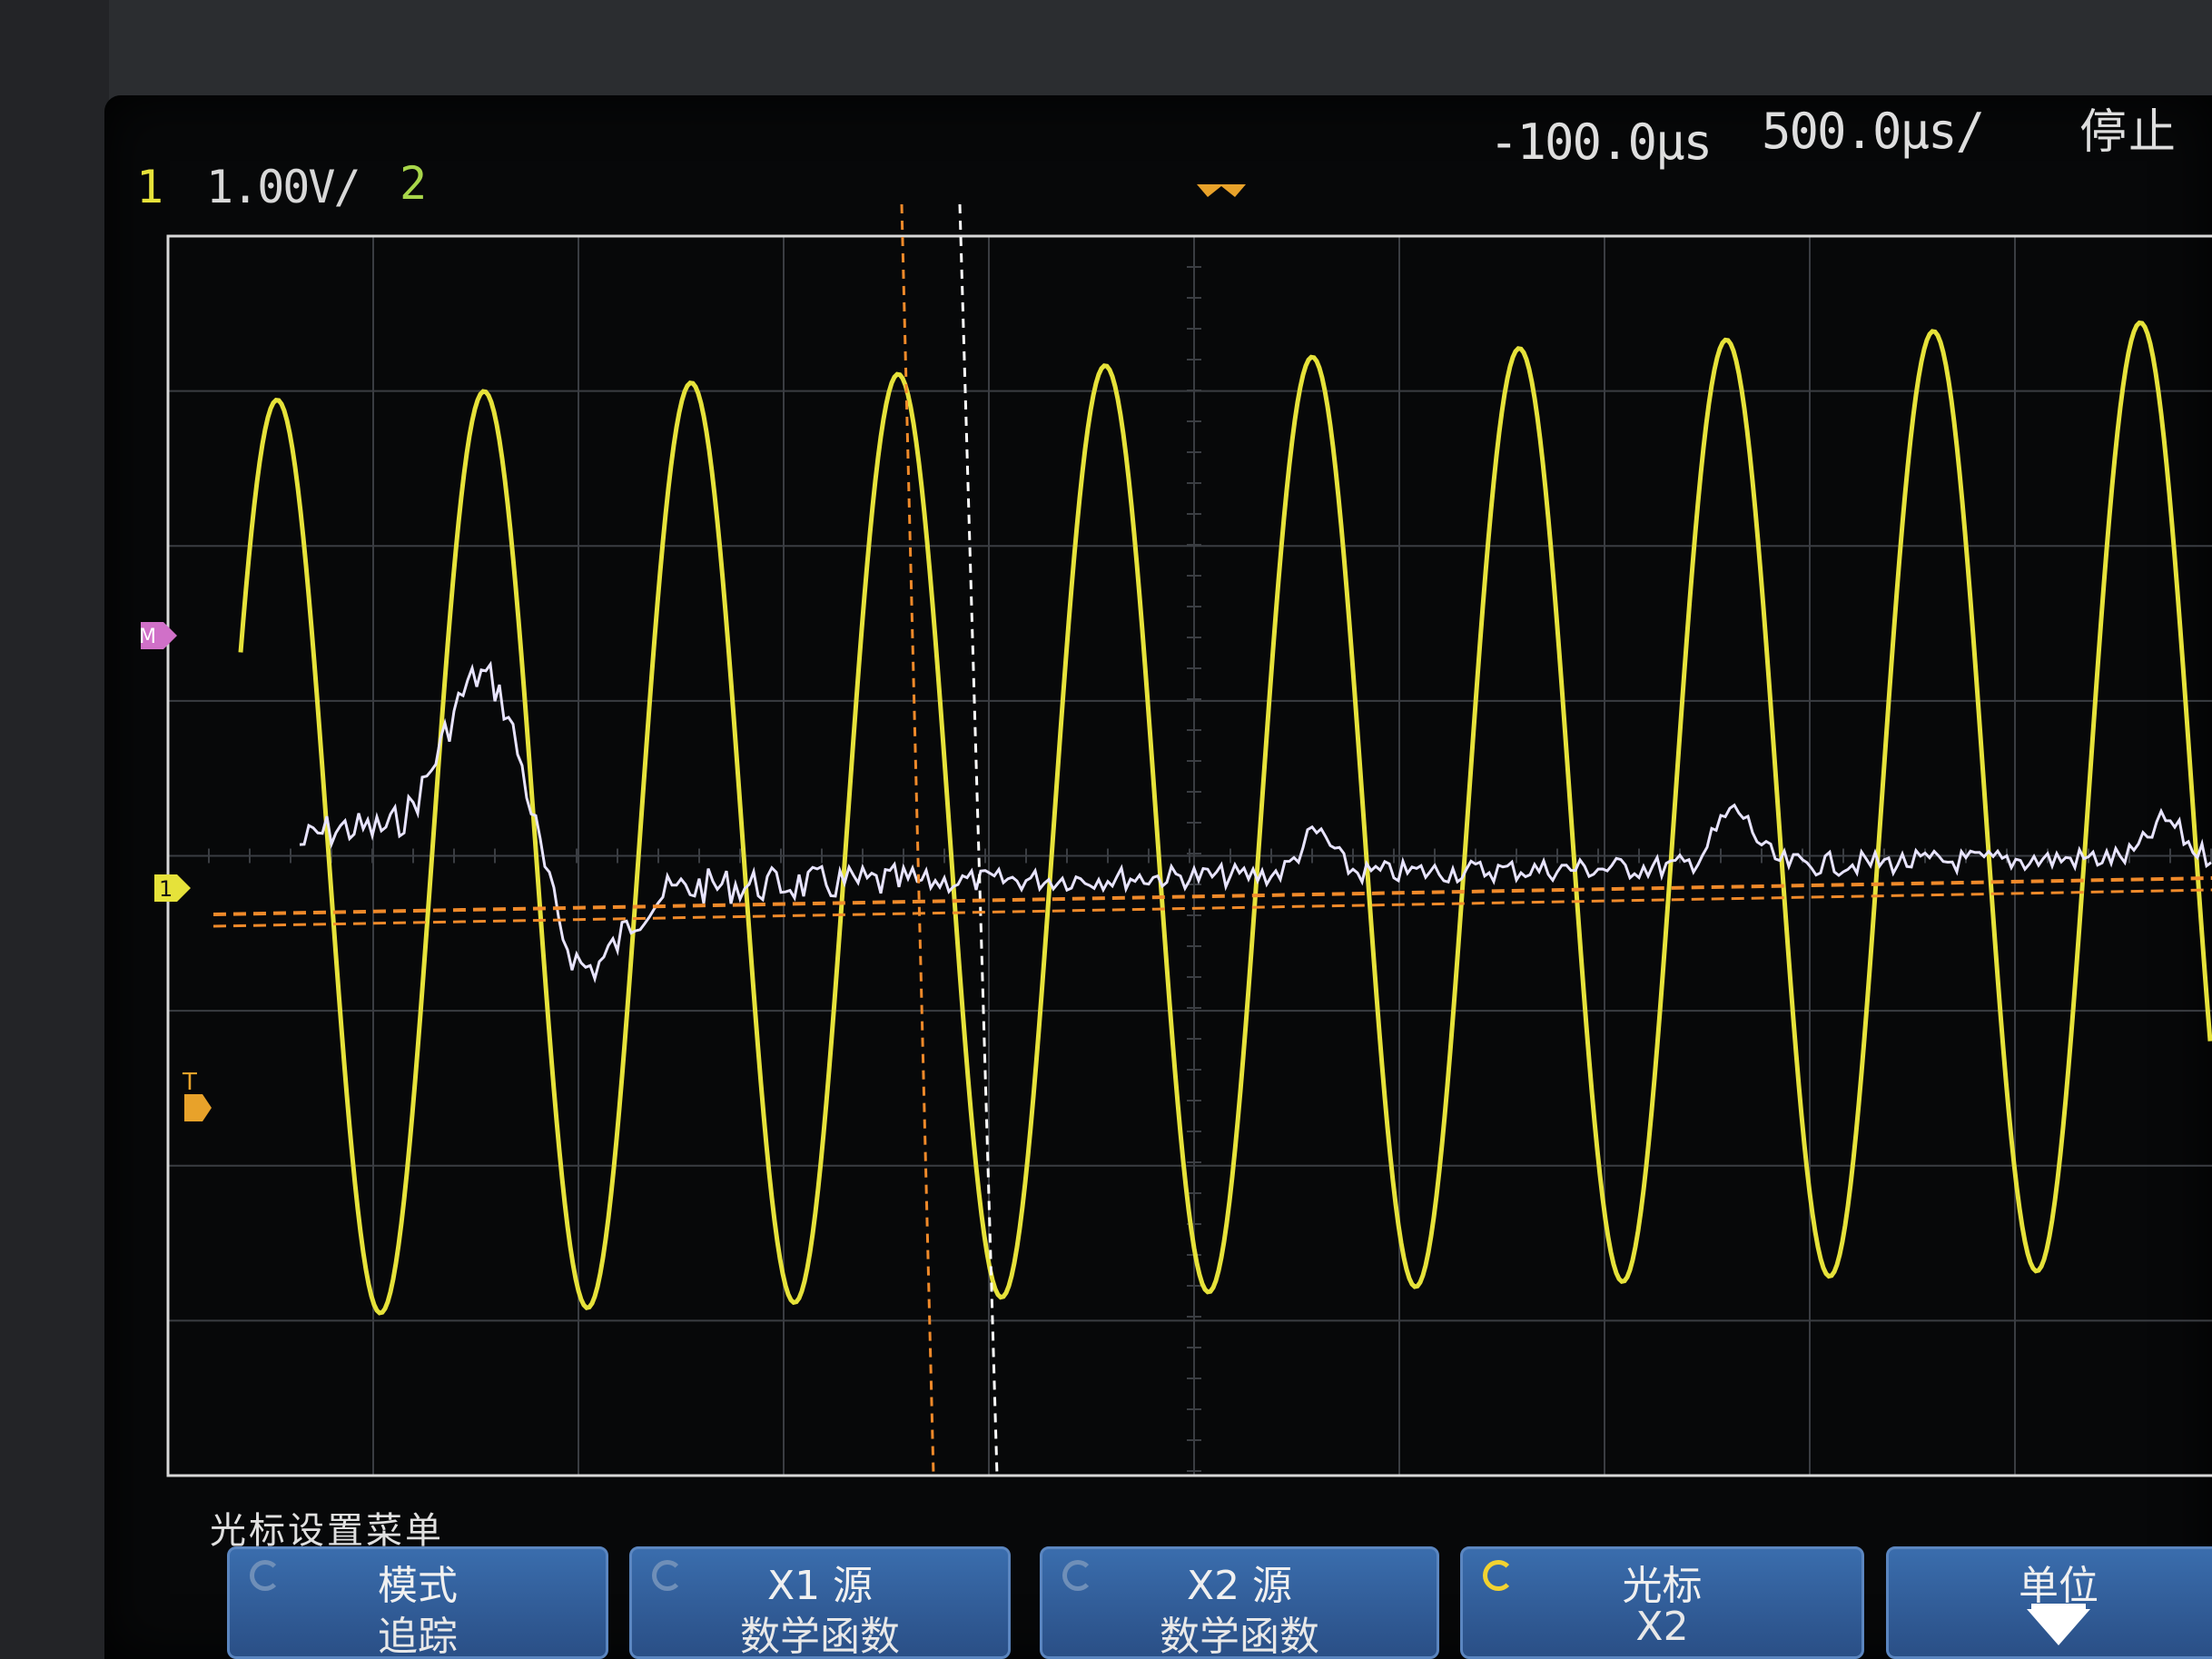 This screenshot has width=2212, height=1659. What do you see at coordinates (190, 1082) in the screenshot?
I see `trigger-marker-label: T` at bounding box center [190, 1082].